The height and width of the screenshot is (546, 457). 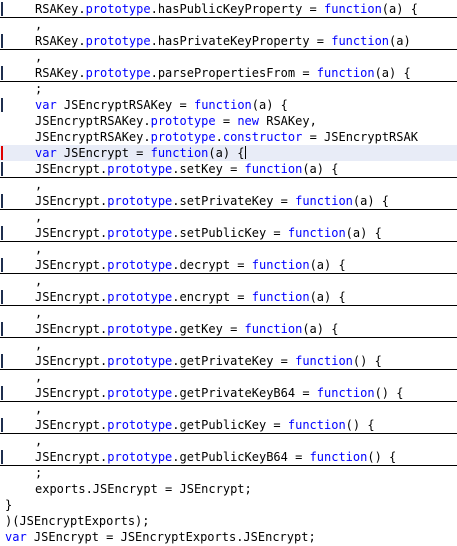 I want to click on modified-line-marker, so click(x=2, y=153).